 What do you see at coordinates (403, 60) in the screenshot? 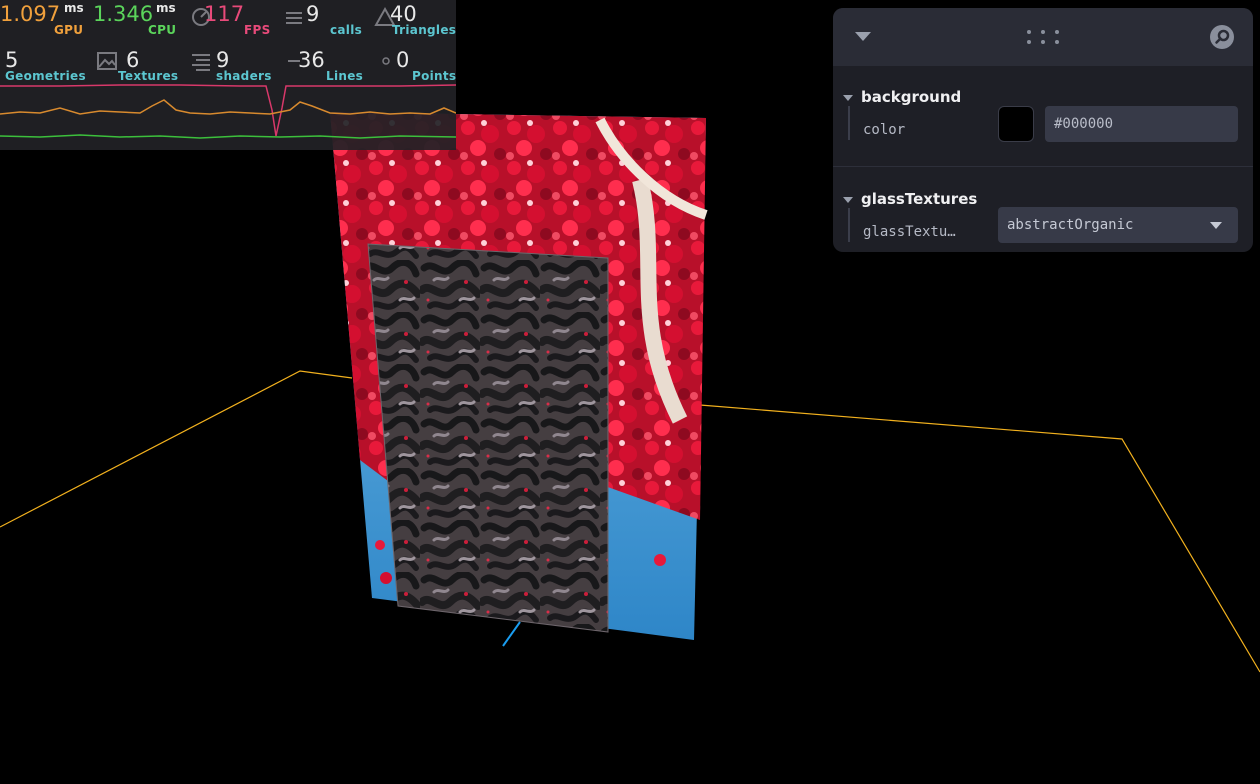
I see `points-value: 0` at bounding box center [403, 60].